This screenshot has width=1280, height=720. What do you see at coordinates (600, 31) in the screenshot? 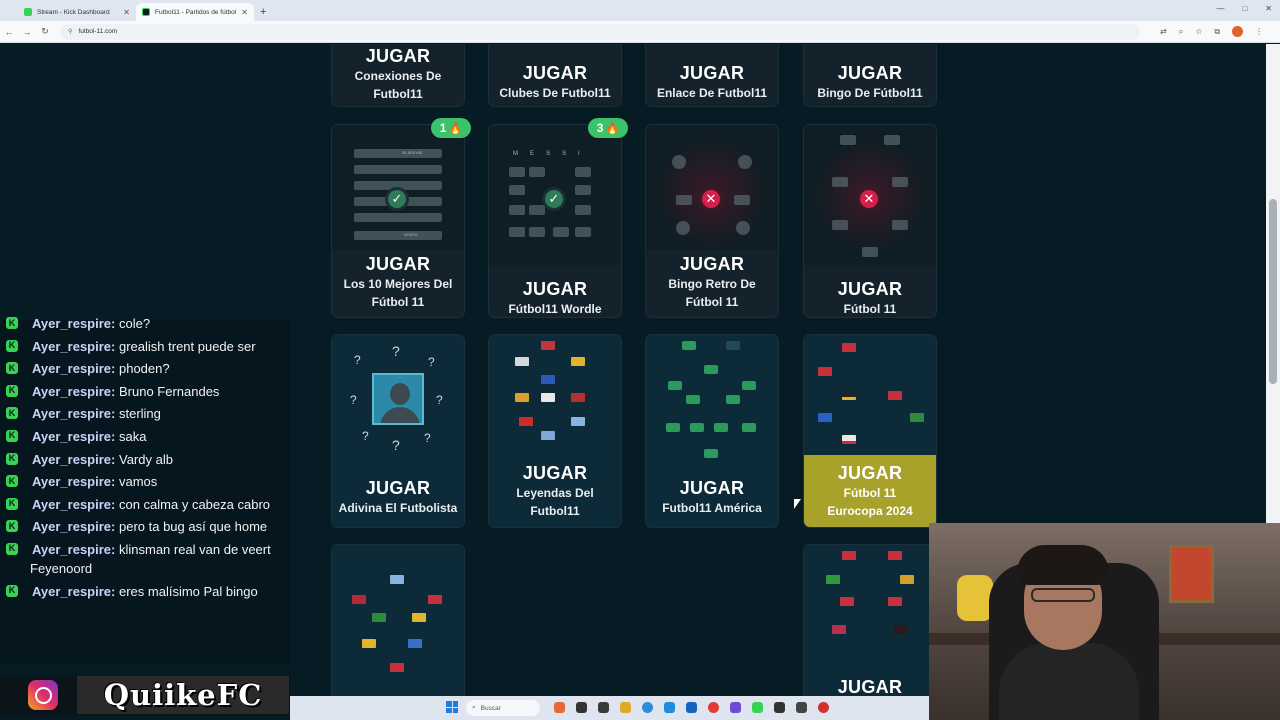
I see `url-field: ⚲ futbol-11.com` at bounding box center [600, 31].